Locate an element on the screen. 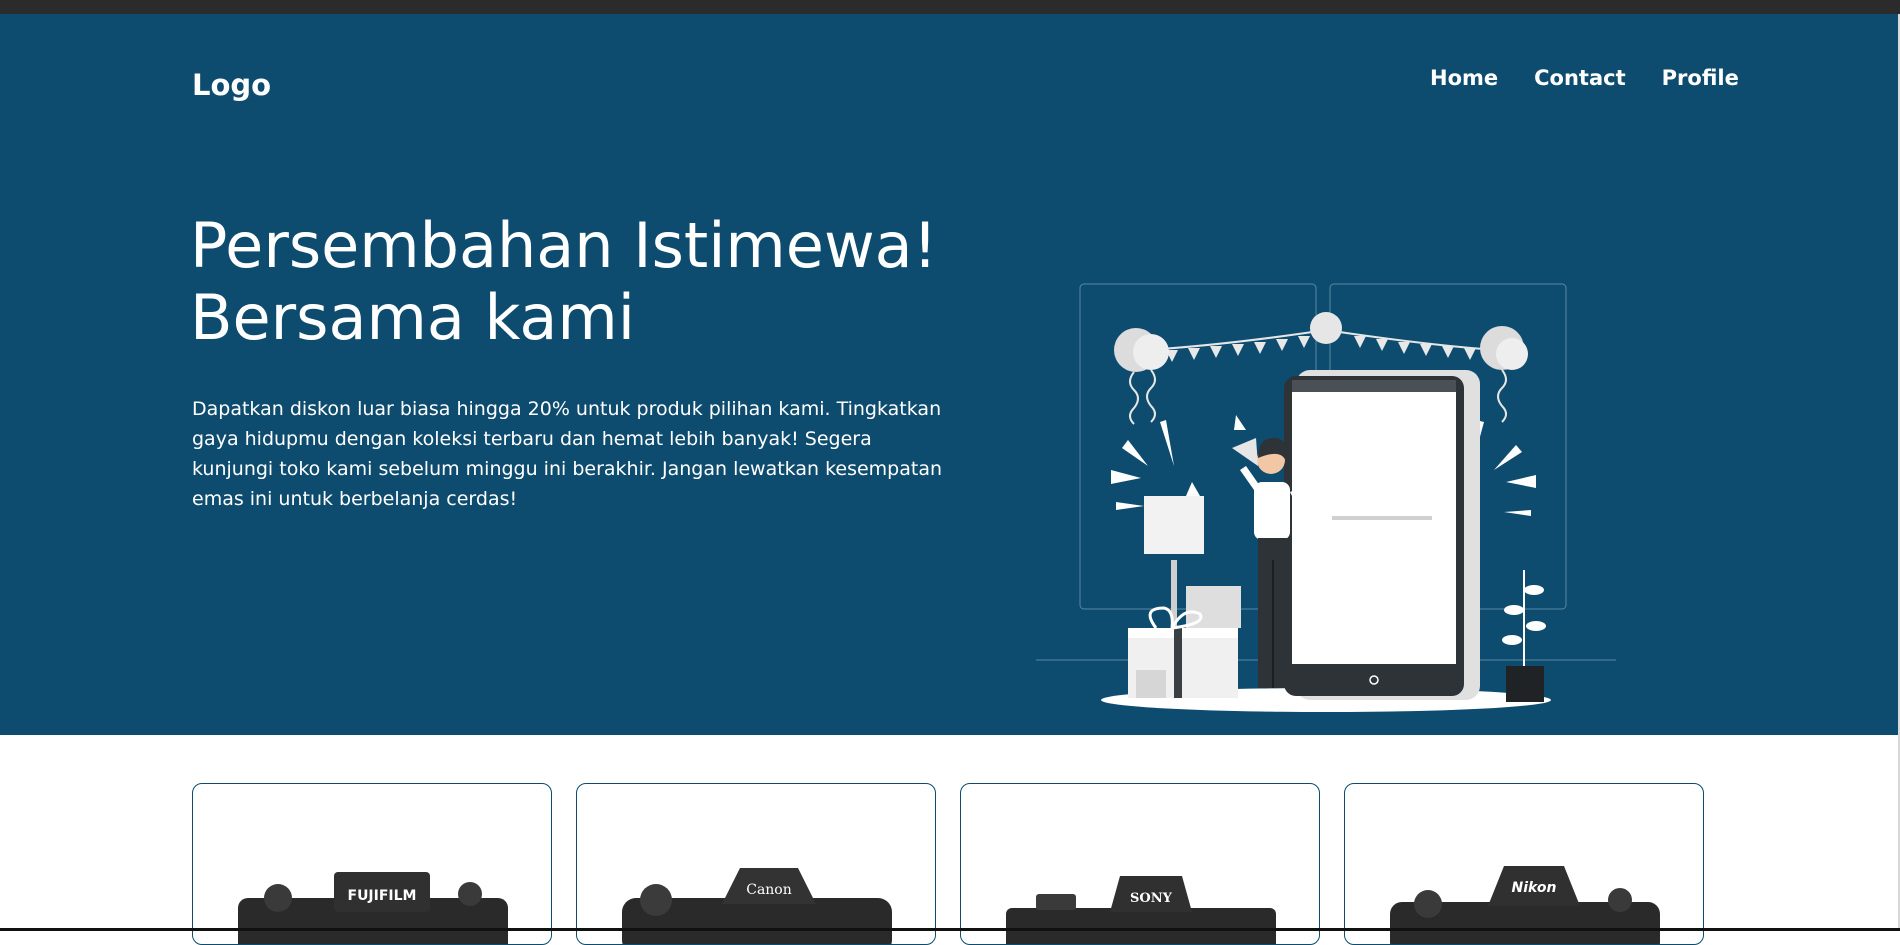 The height and width of the screenshot is (945, 1900). product-card-canon: Canon is located at coordinates (756, 864).